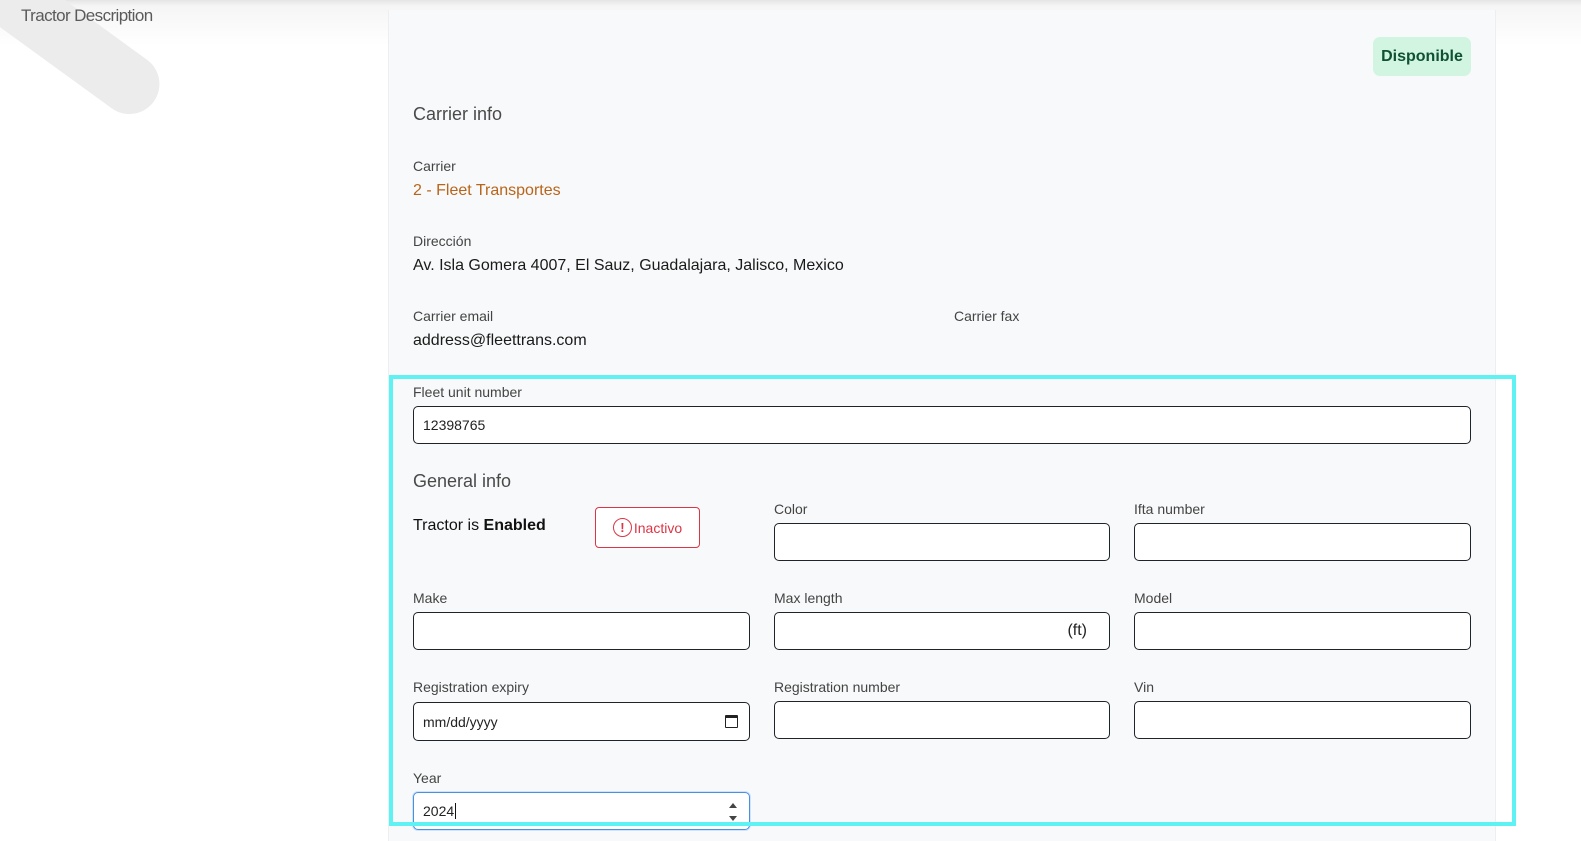 This screenshot has height=841, width=1581. I want to click on registration-number-input, so click(942, 720).